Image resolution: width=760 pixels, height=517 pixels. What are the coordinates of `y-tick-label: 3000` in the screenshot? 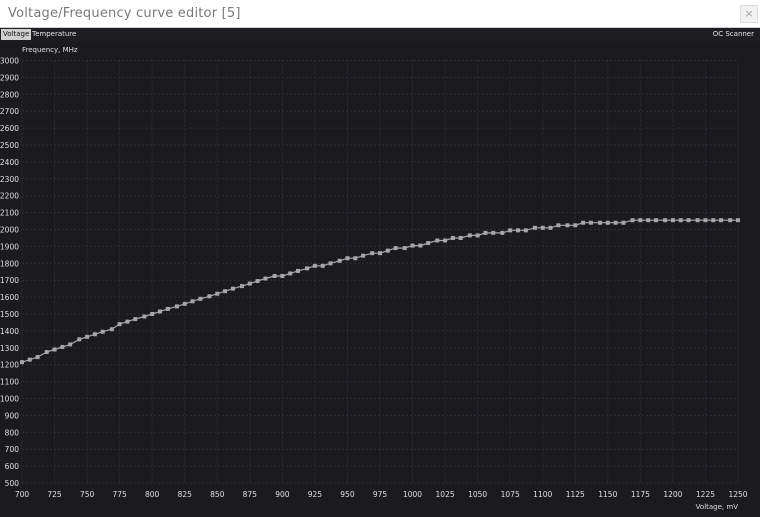 It's located at (9, 61).